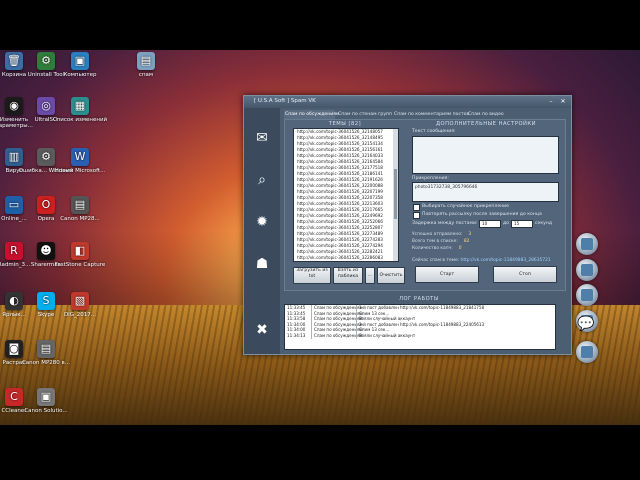 This screenshot has height=480, width=640. Describe the element at coordinates (466, 241) in the screenshot. I see `stat-value: 82` at that location.